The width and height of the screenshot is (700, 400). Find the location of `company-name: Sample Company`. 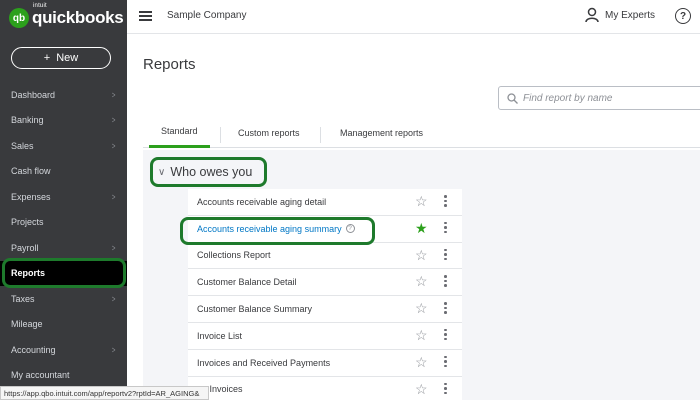

company-name: Sample Company is located at coordinates (207, 15).